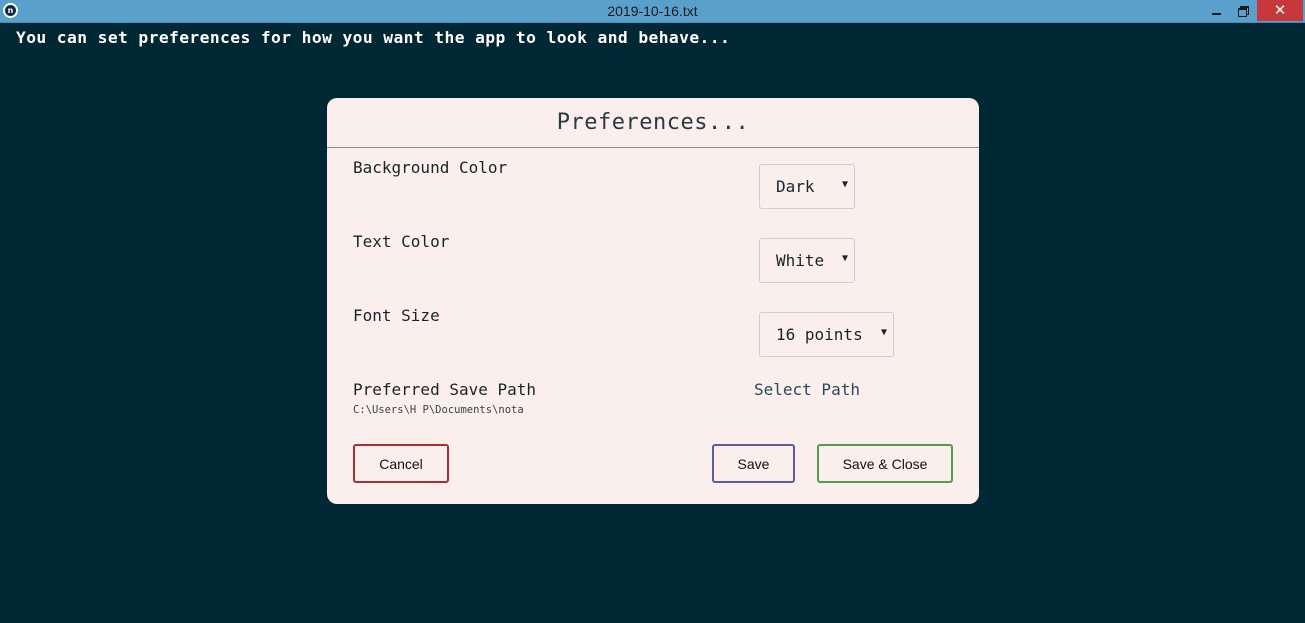 This screenshot has height=623, width=1305. What do you see at coordinates (430, 167) in the screenshot?
I see `background-color-label: Background Color` at bounding box center [430, 167].